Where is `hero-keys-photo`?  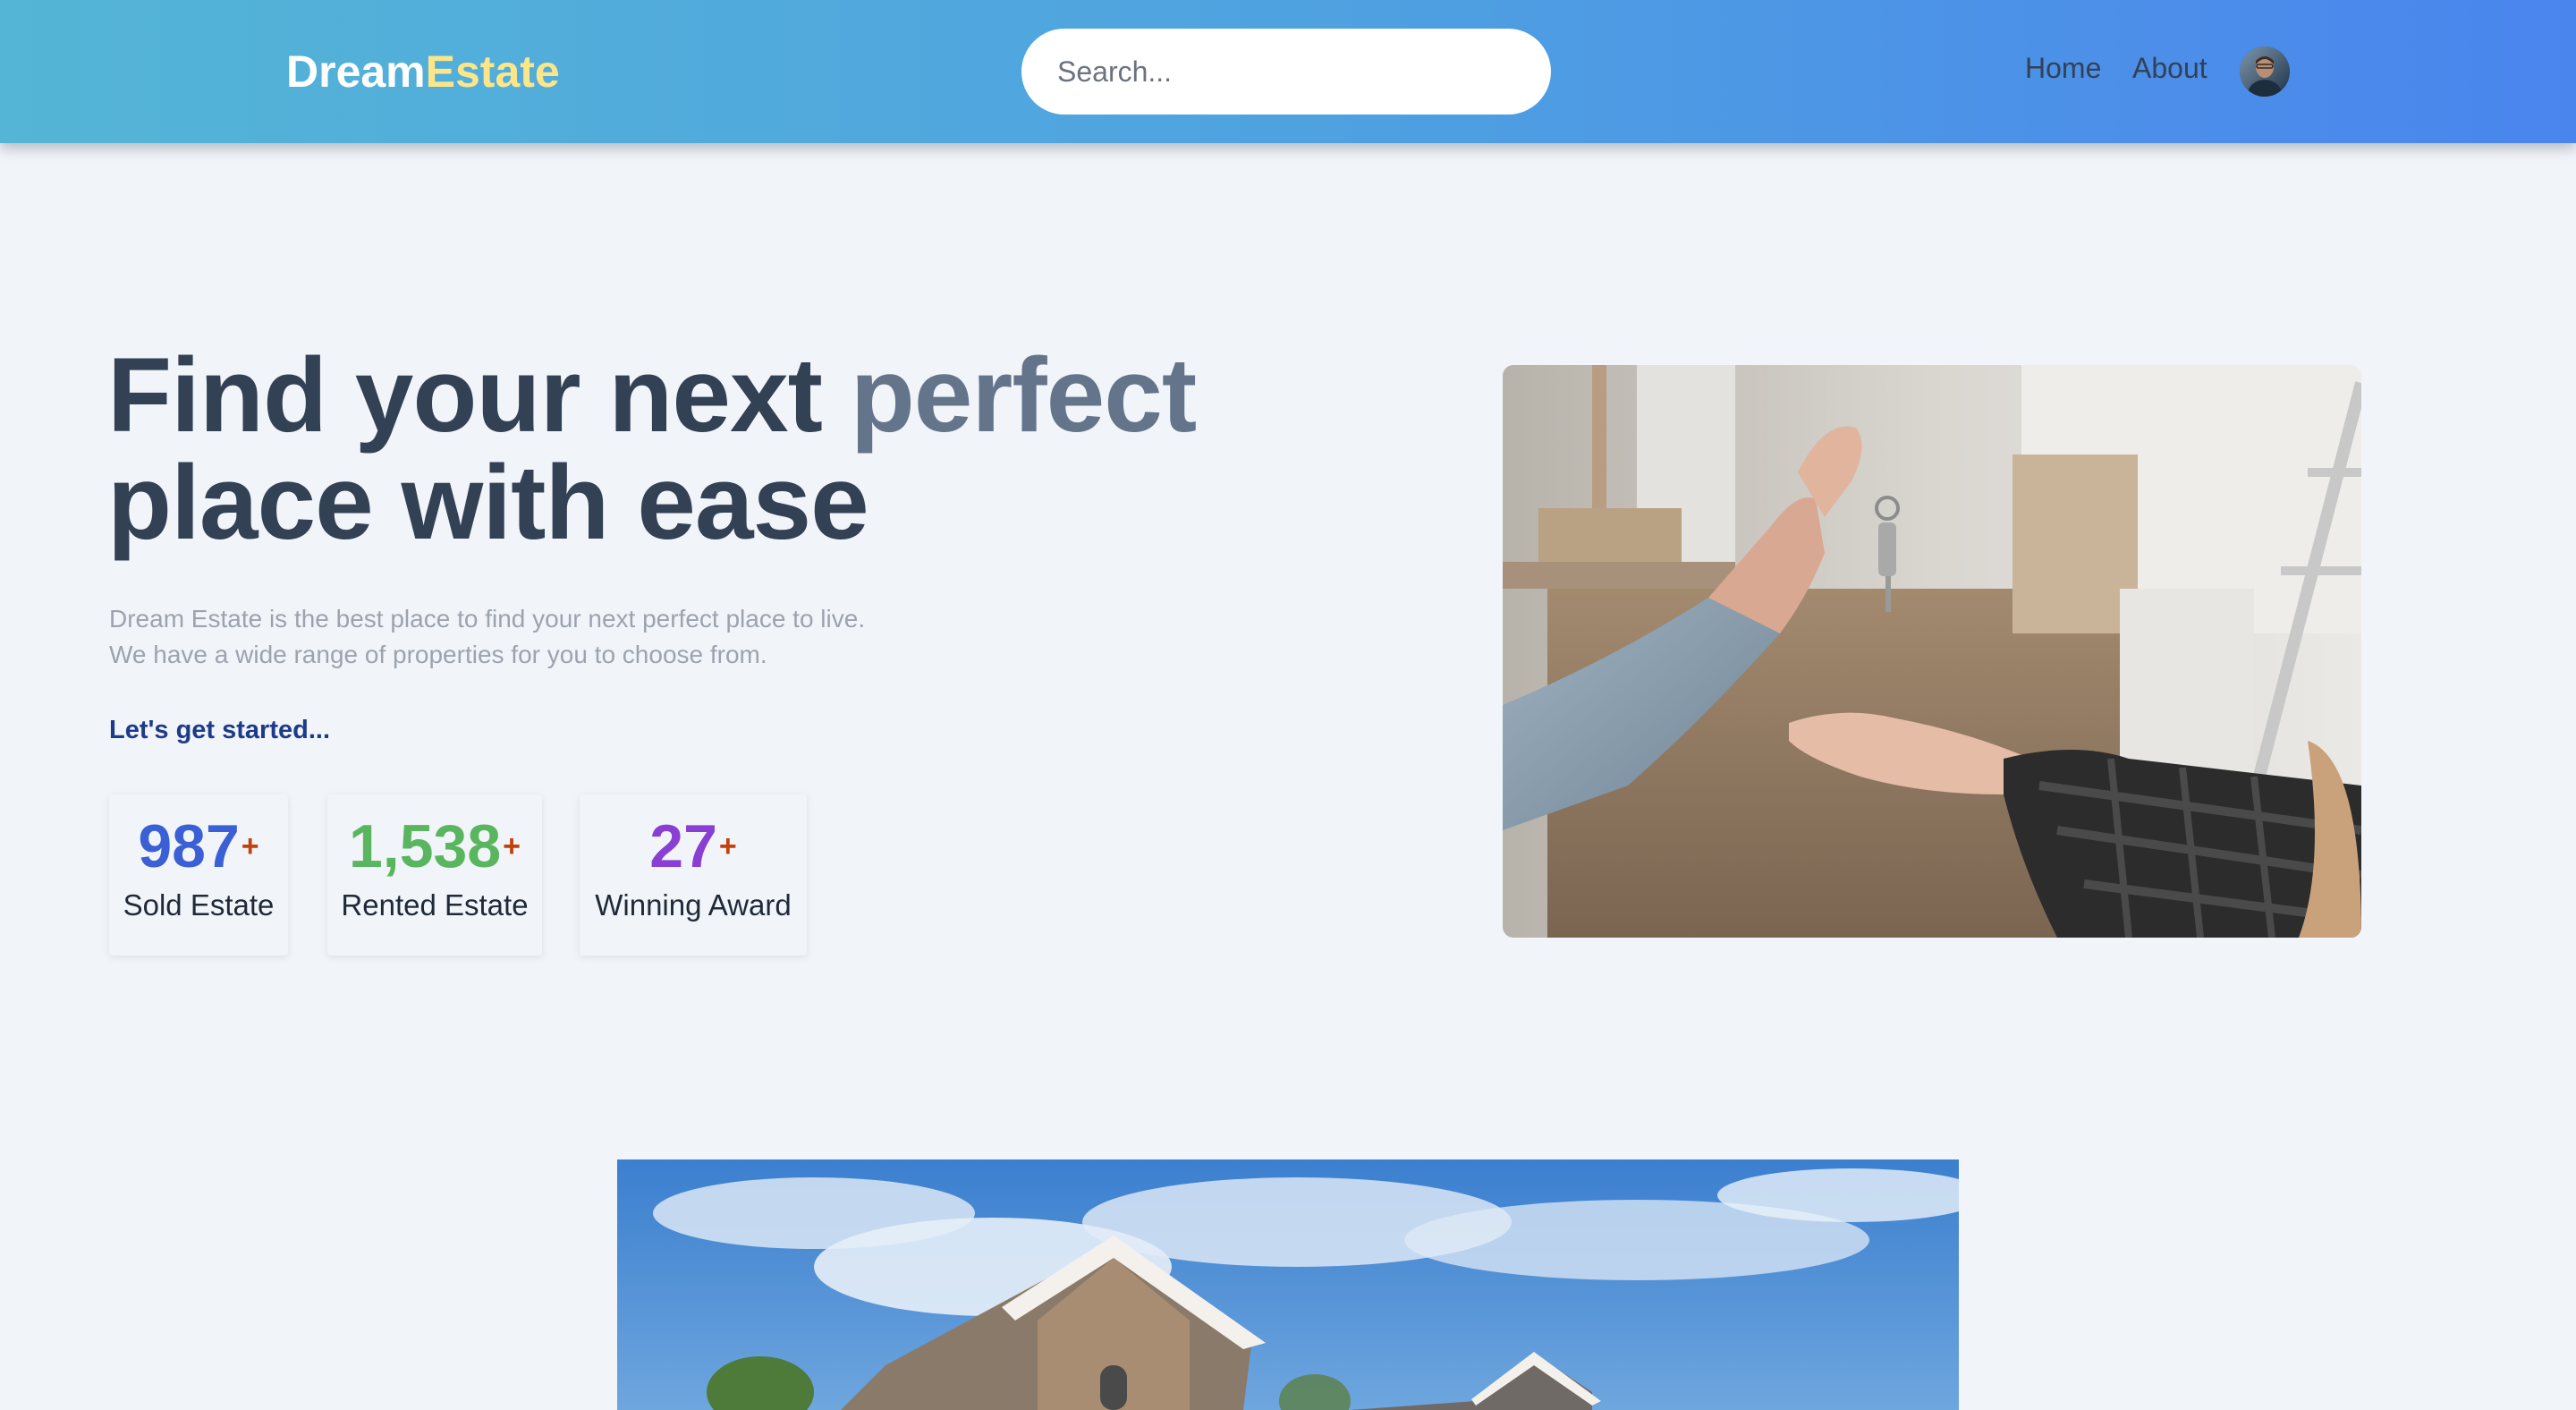
hero-keys-photo is located at coordinates (1932, 652).